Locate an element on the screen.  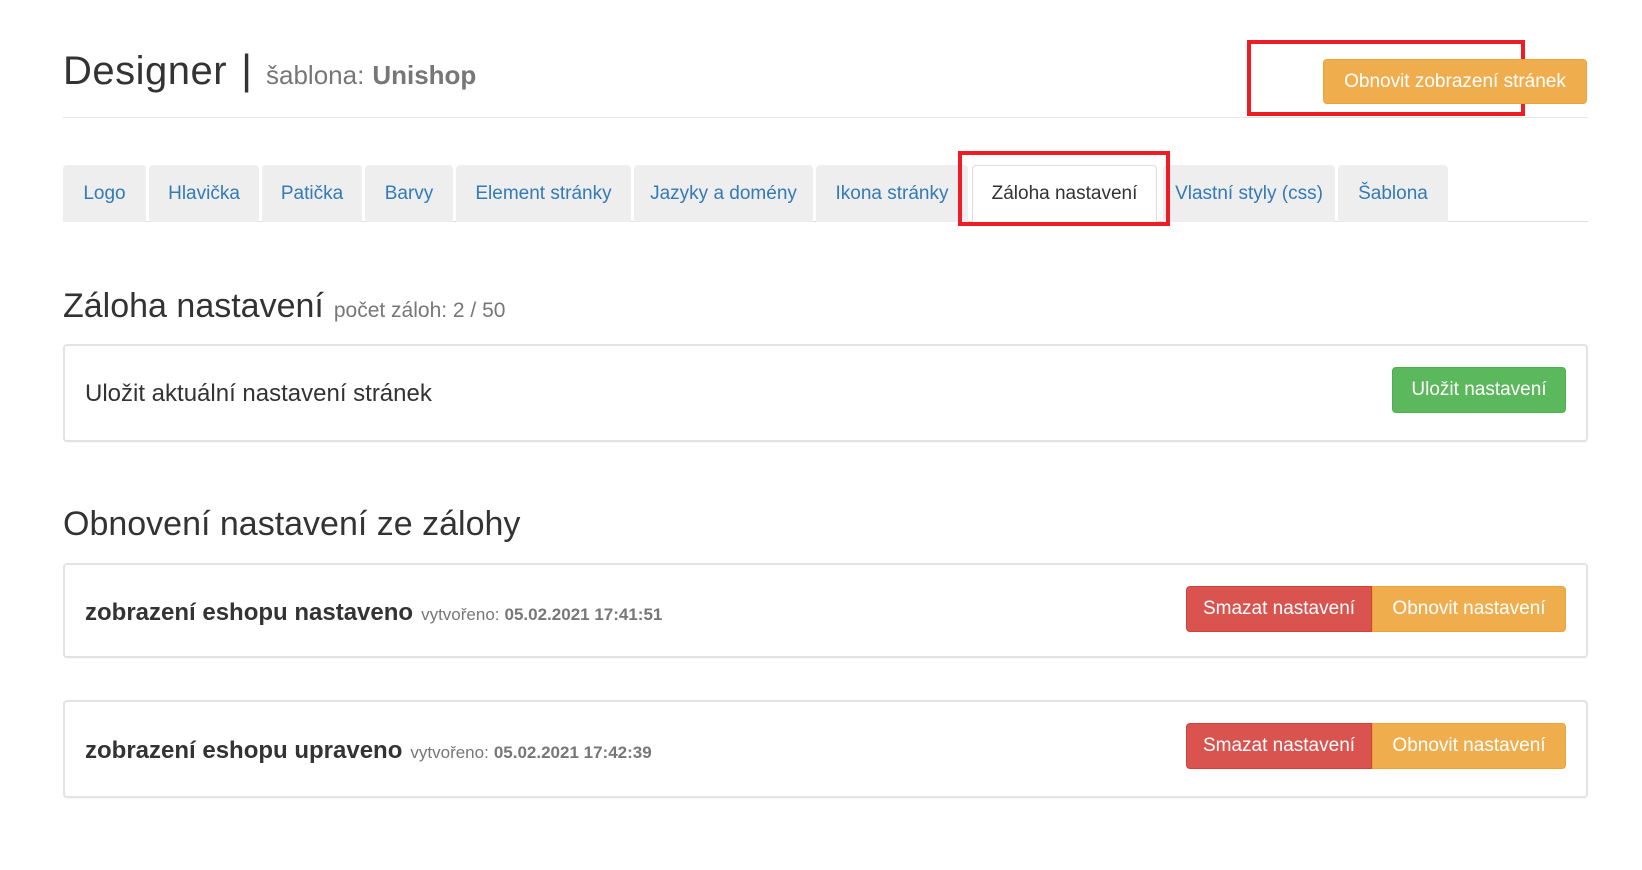
tab-header: Hlavička is located at coordinates (204, 193).